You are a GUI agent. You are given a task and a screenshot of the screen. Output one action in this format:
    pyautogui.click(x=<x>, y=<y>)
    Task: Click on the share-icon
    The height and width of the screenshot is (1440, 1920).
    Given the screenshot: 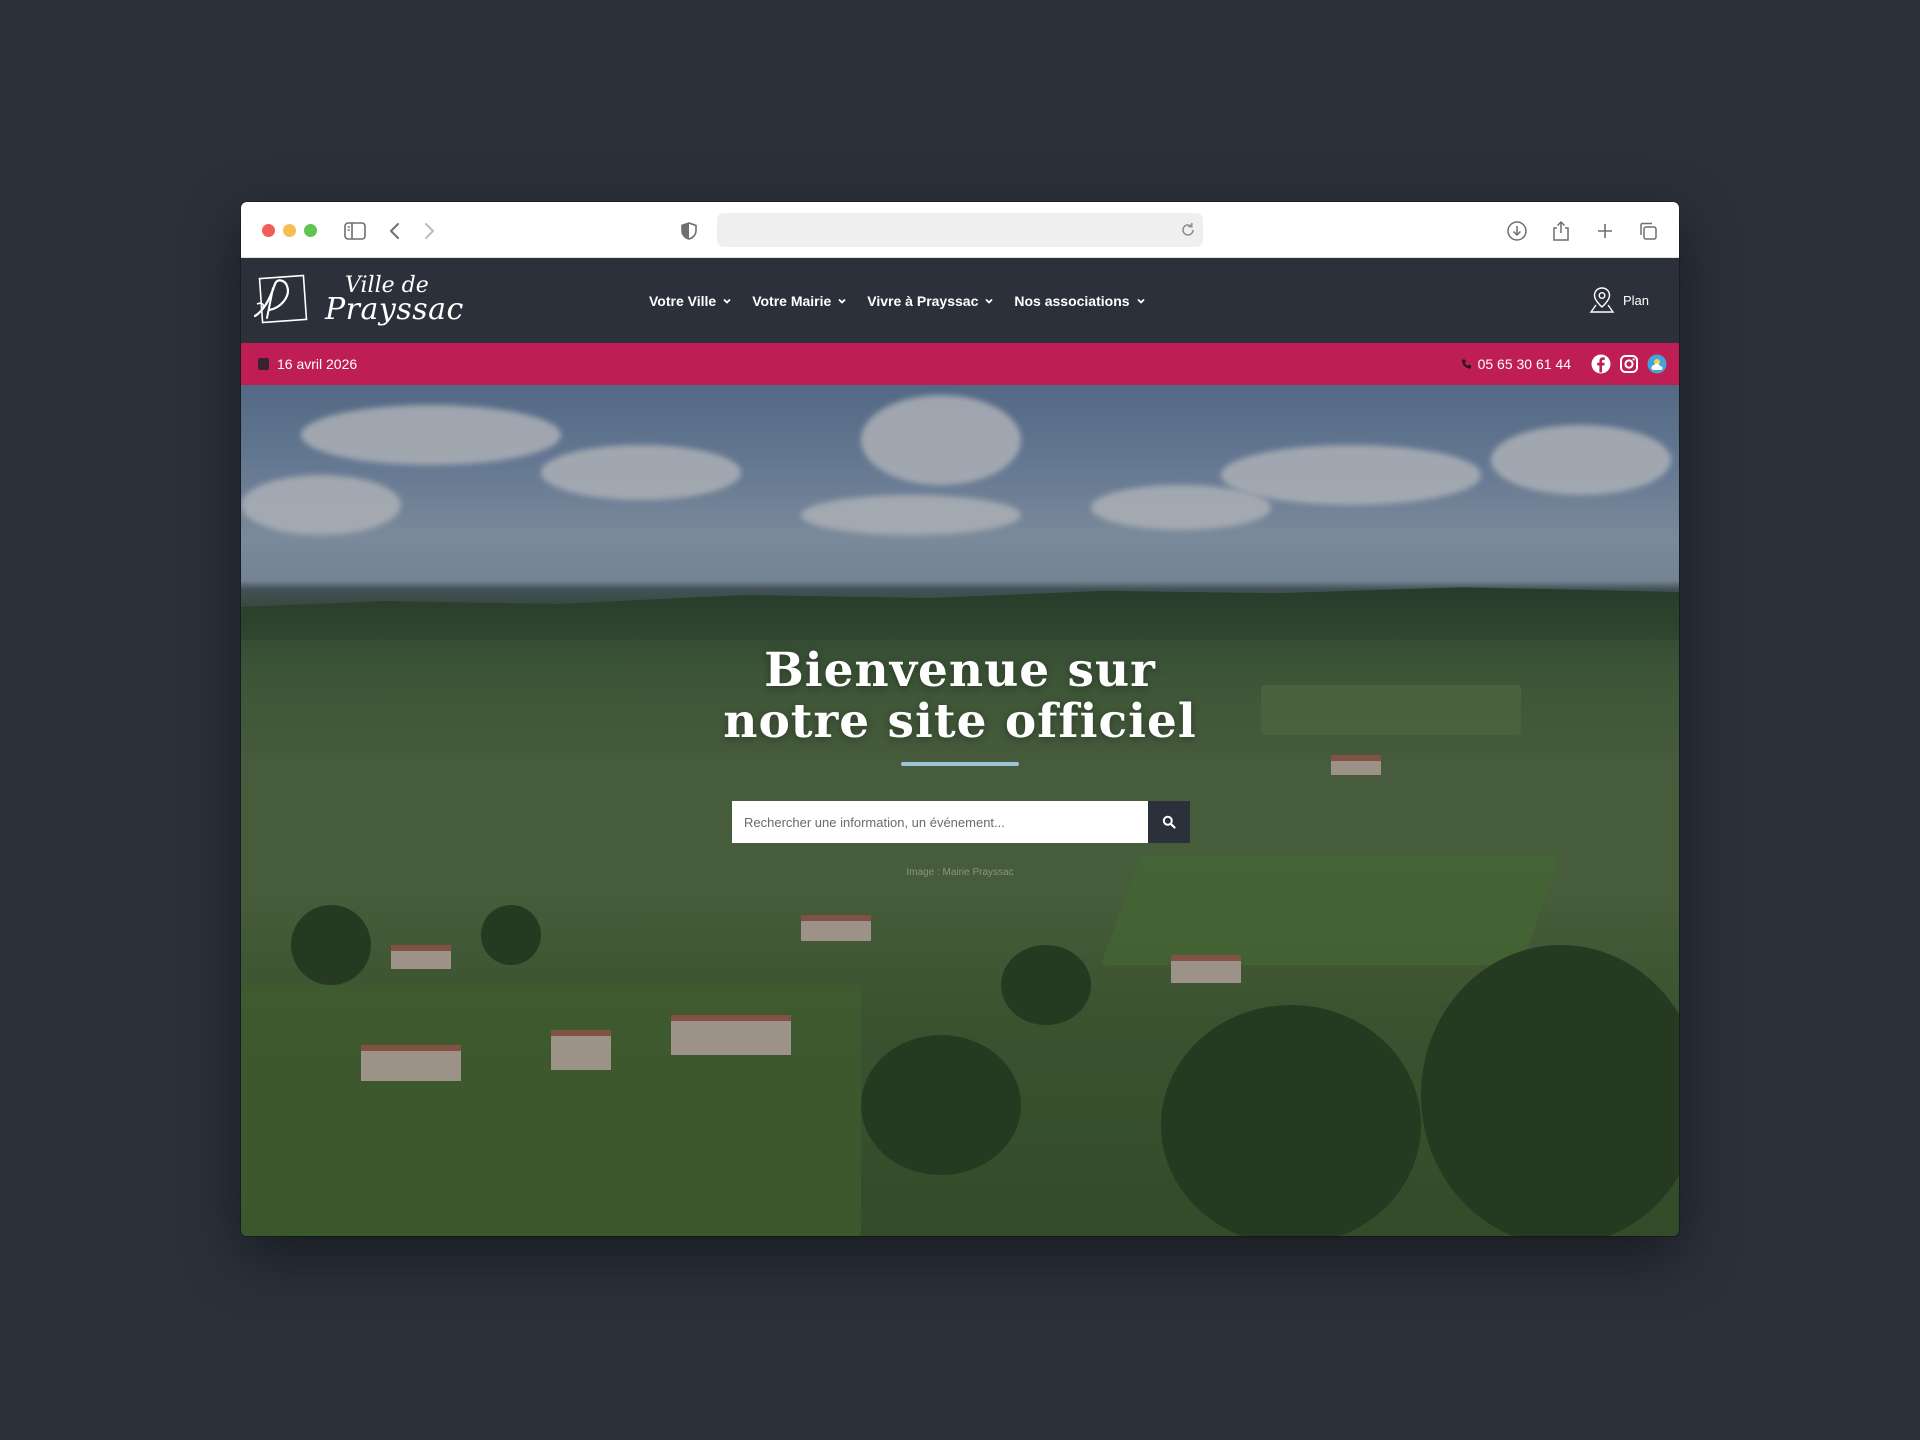 What is the action you would take?
    pyautogui.click(x=1561, y=231)
    